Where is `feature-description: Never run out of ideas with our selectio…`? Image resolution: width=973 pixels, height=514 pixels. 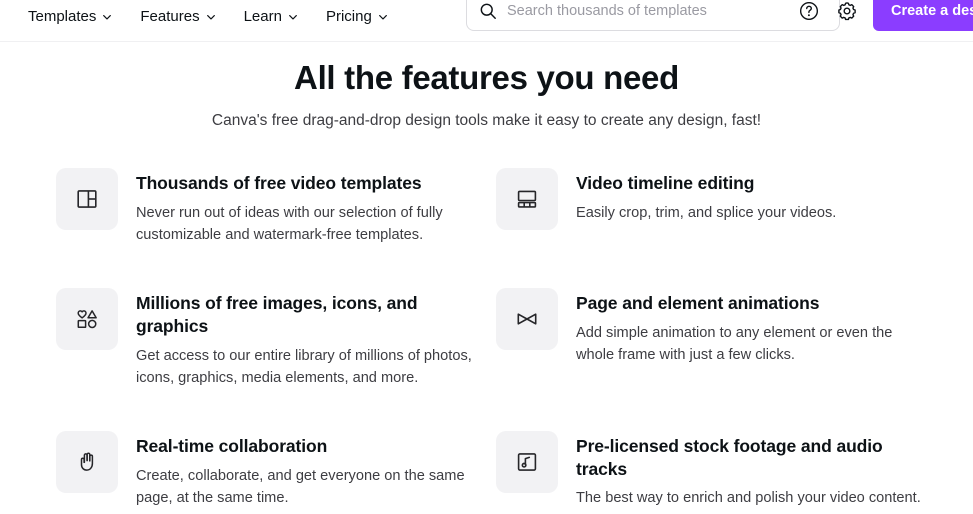 feature-description: Never run out of ideas with our selectio… is located at coordinates (289, 223).